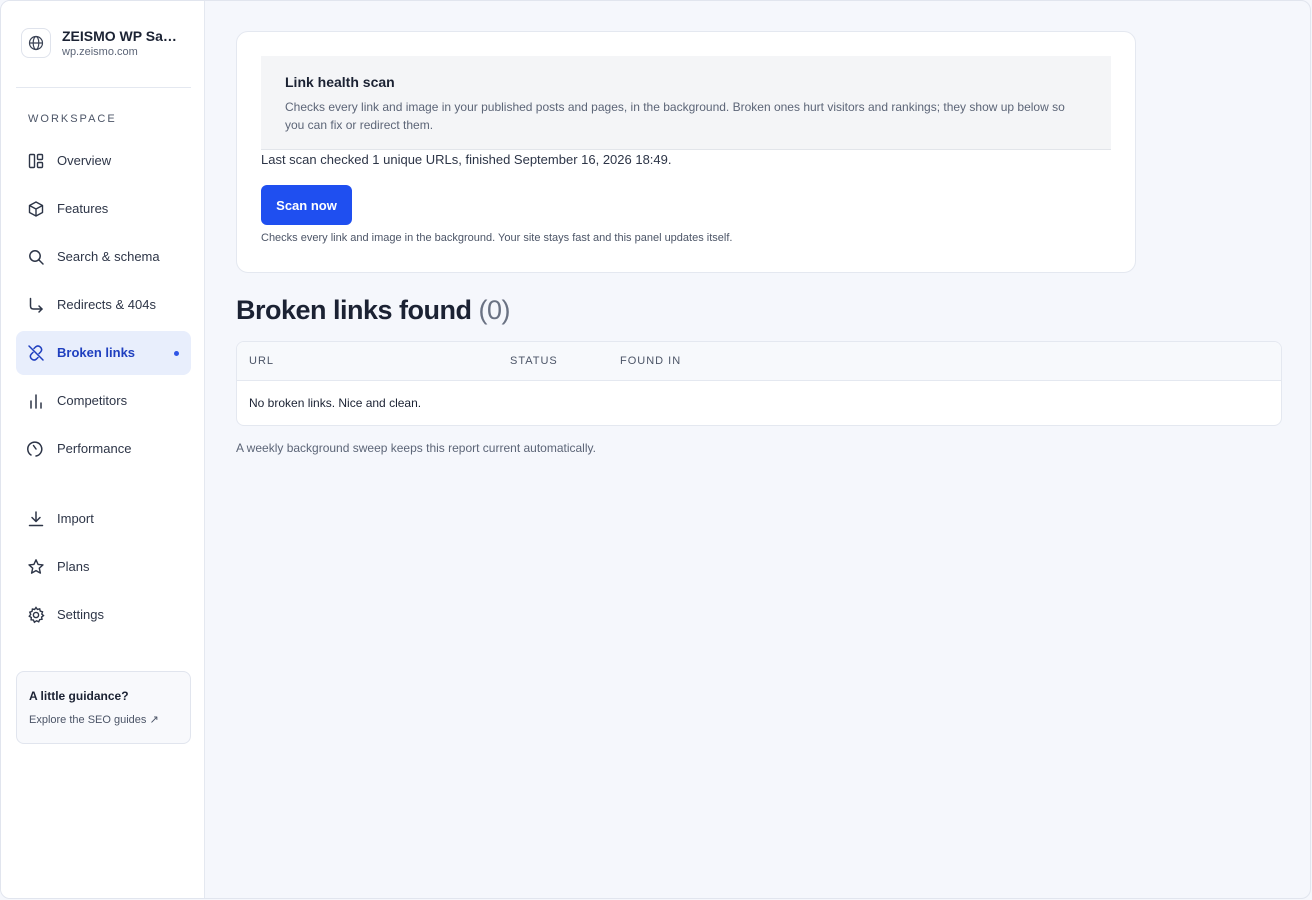 The height and width of the screenshot is (900, 1312). Describe the element at coordinates (103, 87) in the screenshot. I see `divider` at that location.